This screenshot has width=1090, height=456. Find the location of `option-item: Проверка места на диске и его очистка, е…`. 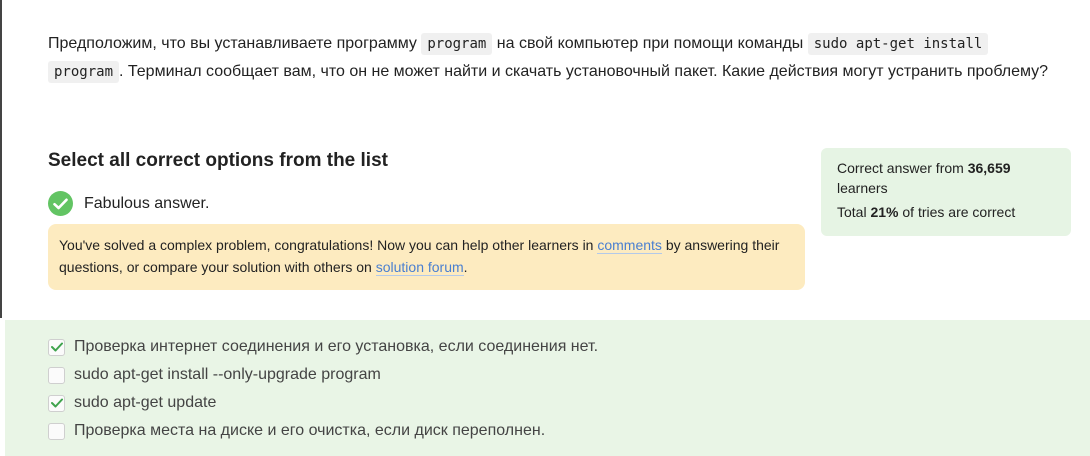

option-item: Проверка места на диске и его очистка, е… is located at coordinates (296, 431).